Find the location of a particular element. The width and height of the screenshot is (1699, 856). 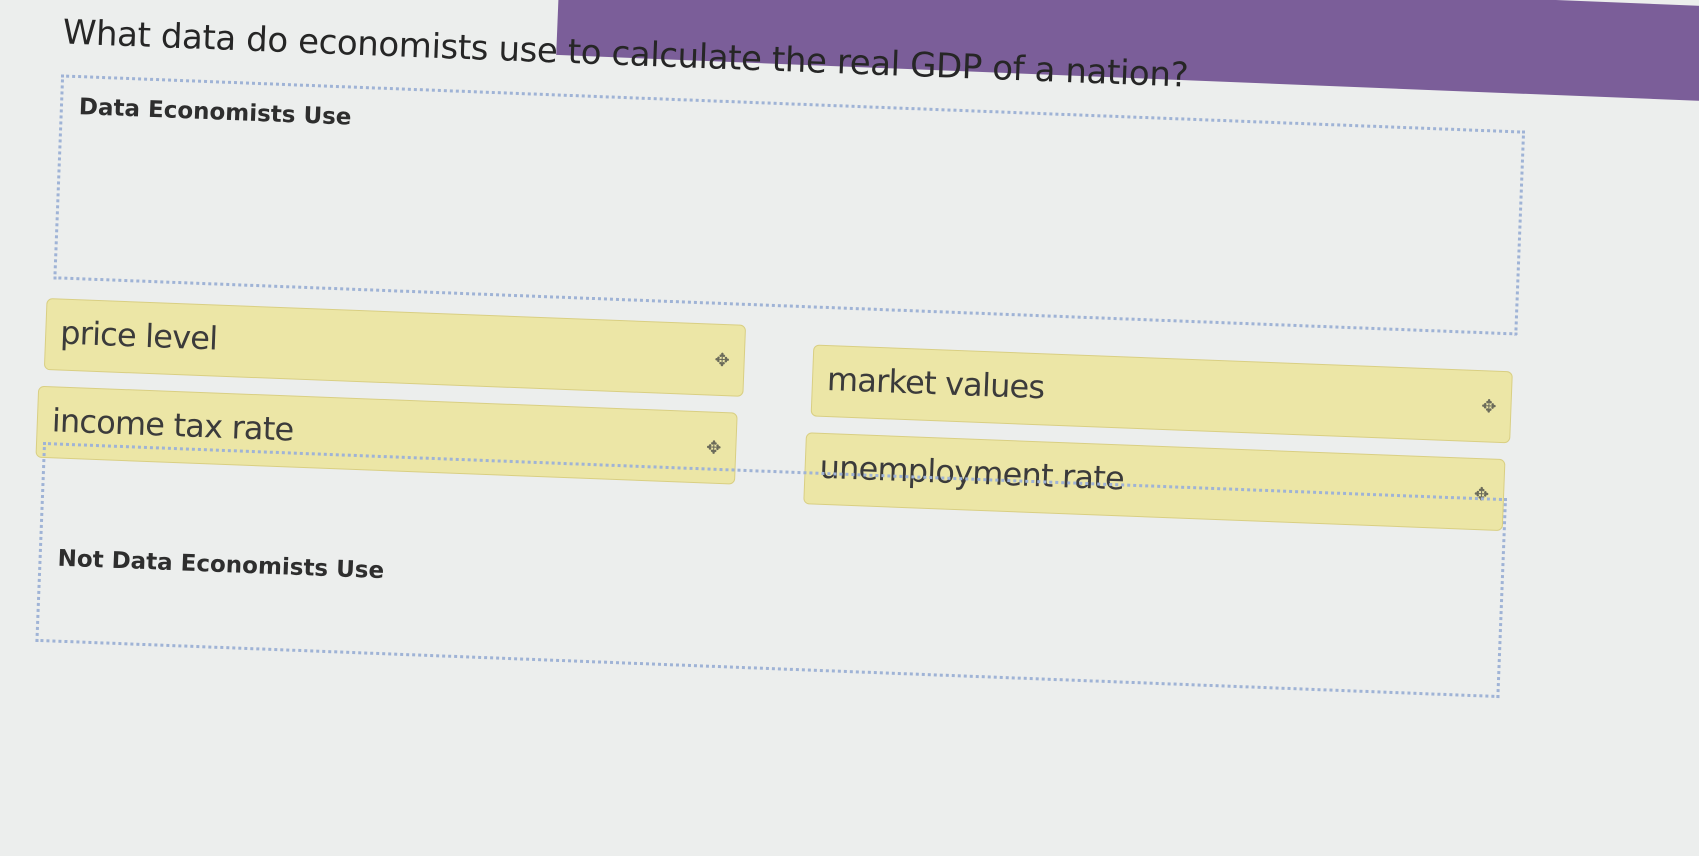

draggable-card-price-level: price level ✥ is located at coordinates (395, 347).